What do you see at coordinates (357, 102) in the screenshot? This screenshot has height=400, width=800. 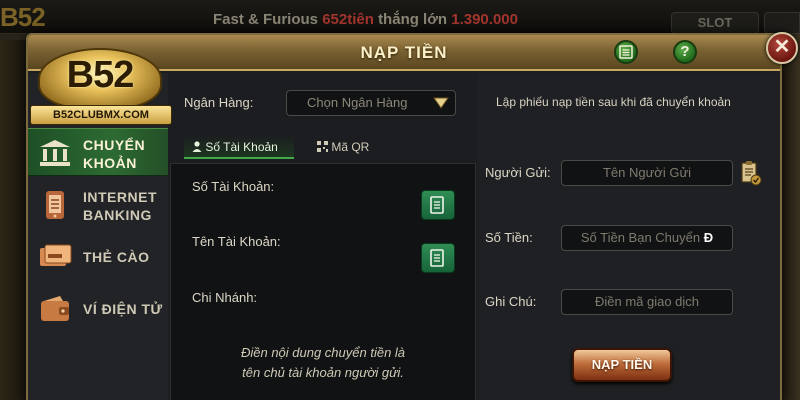 I see `bank-select-placeholder: Chọn Ngân Hàng` at bounding box center [357, 102].